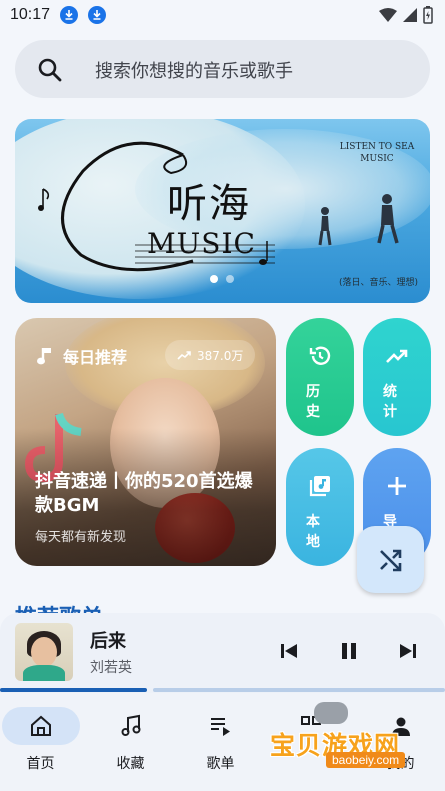 The image size is (445, 791). I want to click on gamepad-icon, so click(331, 713).